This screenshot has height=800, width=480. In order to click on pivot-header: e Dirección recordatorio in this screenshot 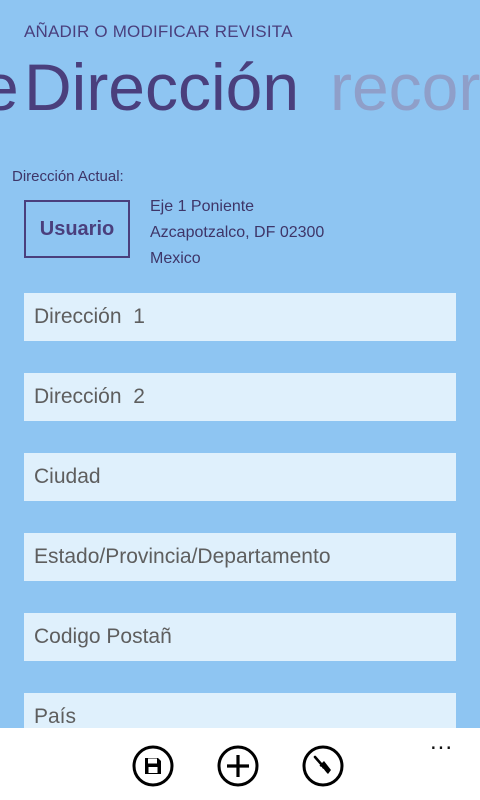, I will do `click(240, 93)`.